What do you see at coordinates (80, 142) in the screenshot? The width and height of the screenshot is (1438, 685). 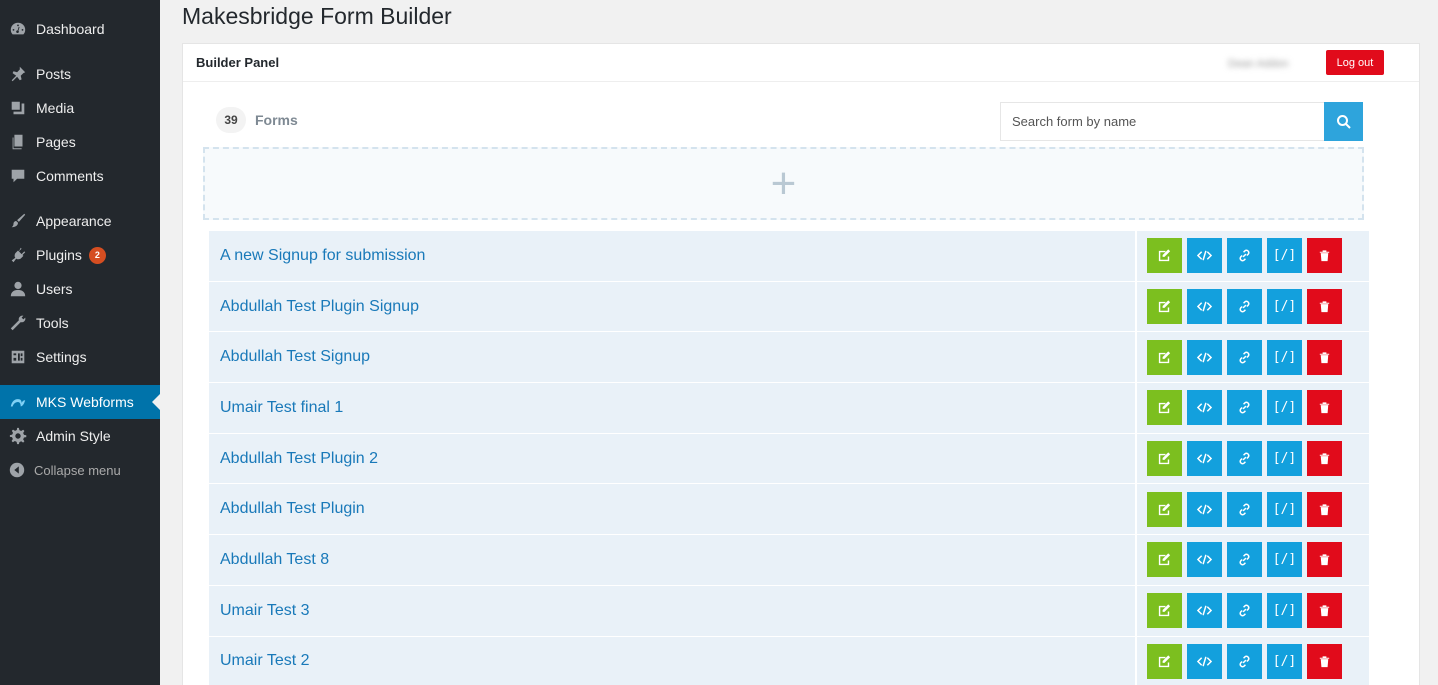 I see `sidebar-item-pages: Pages` at bounding box center [80, 142].